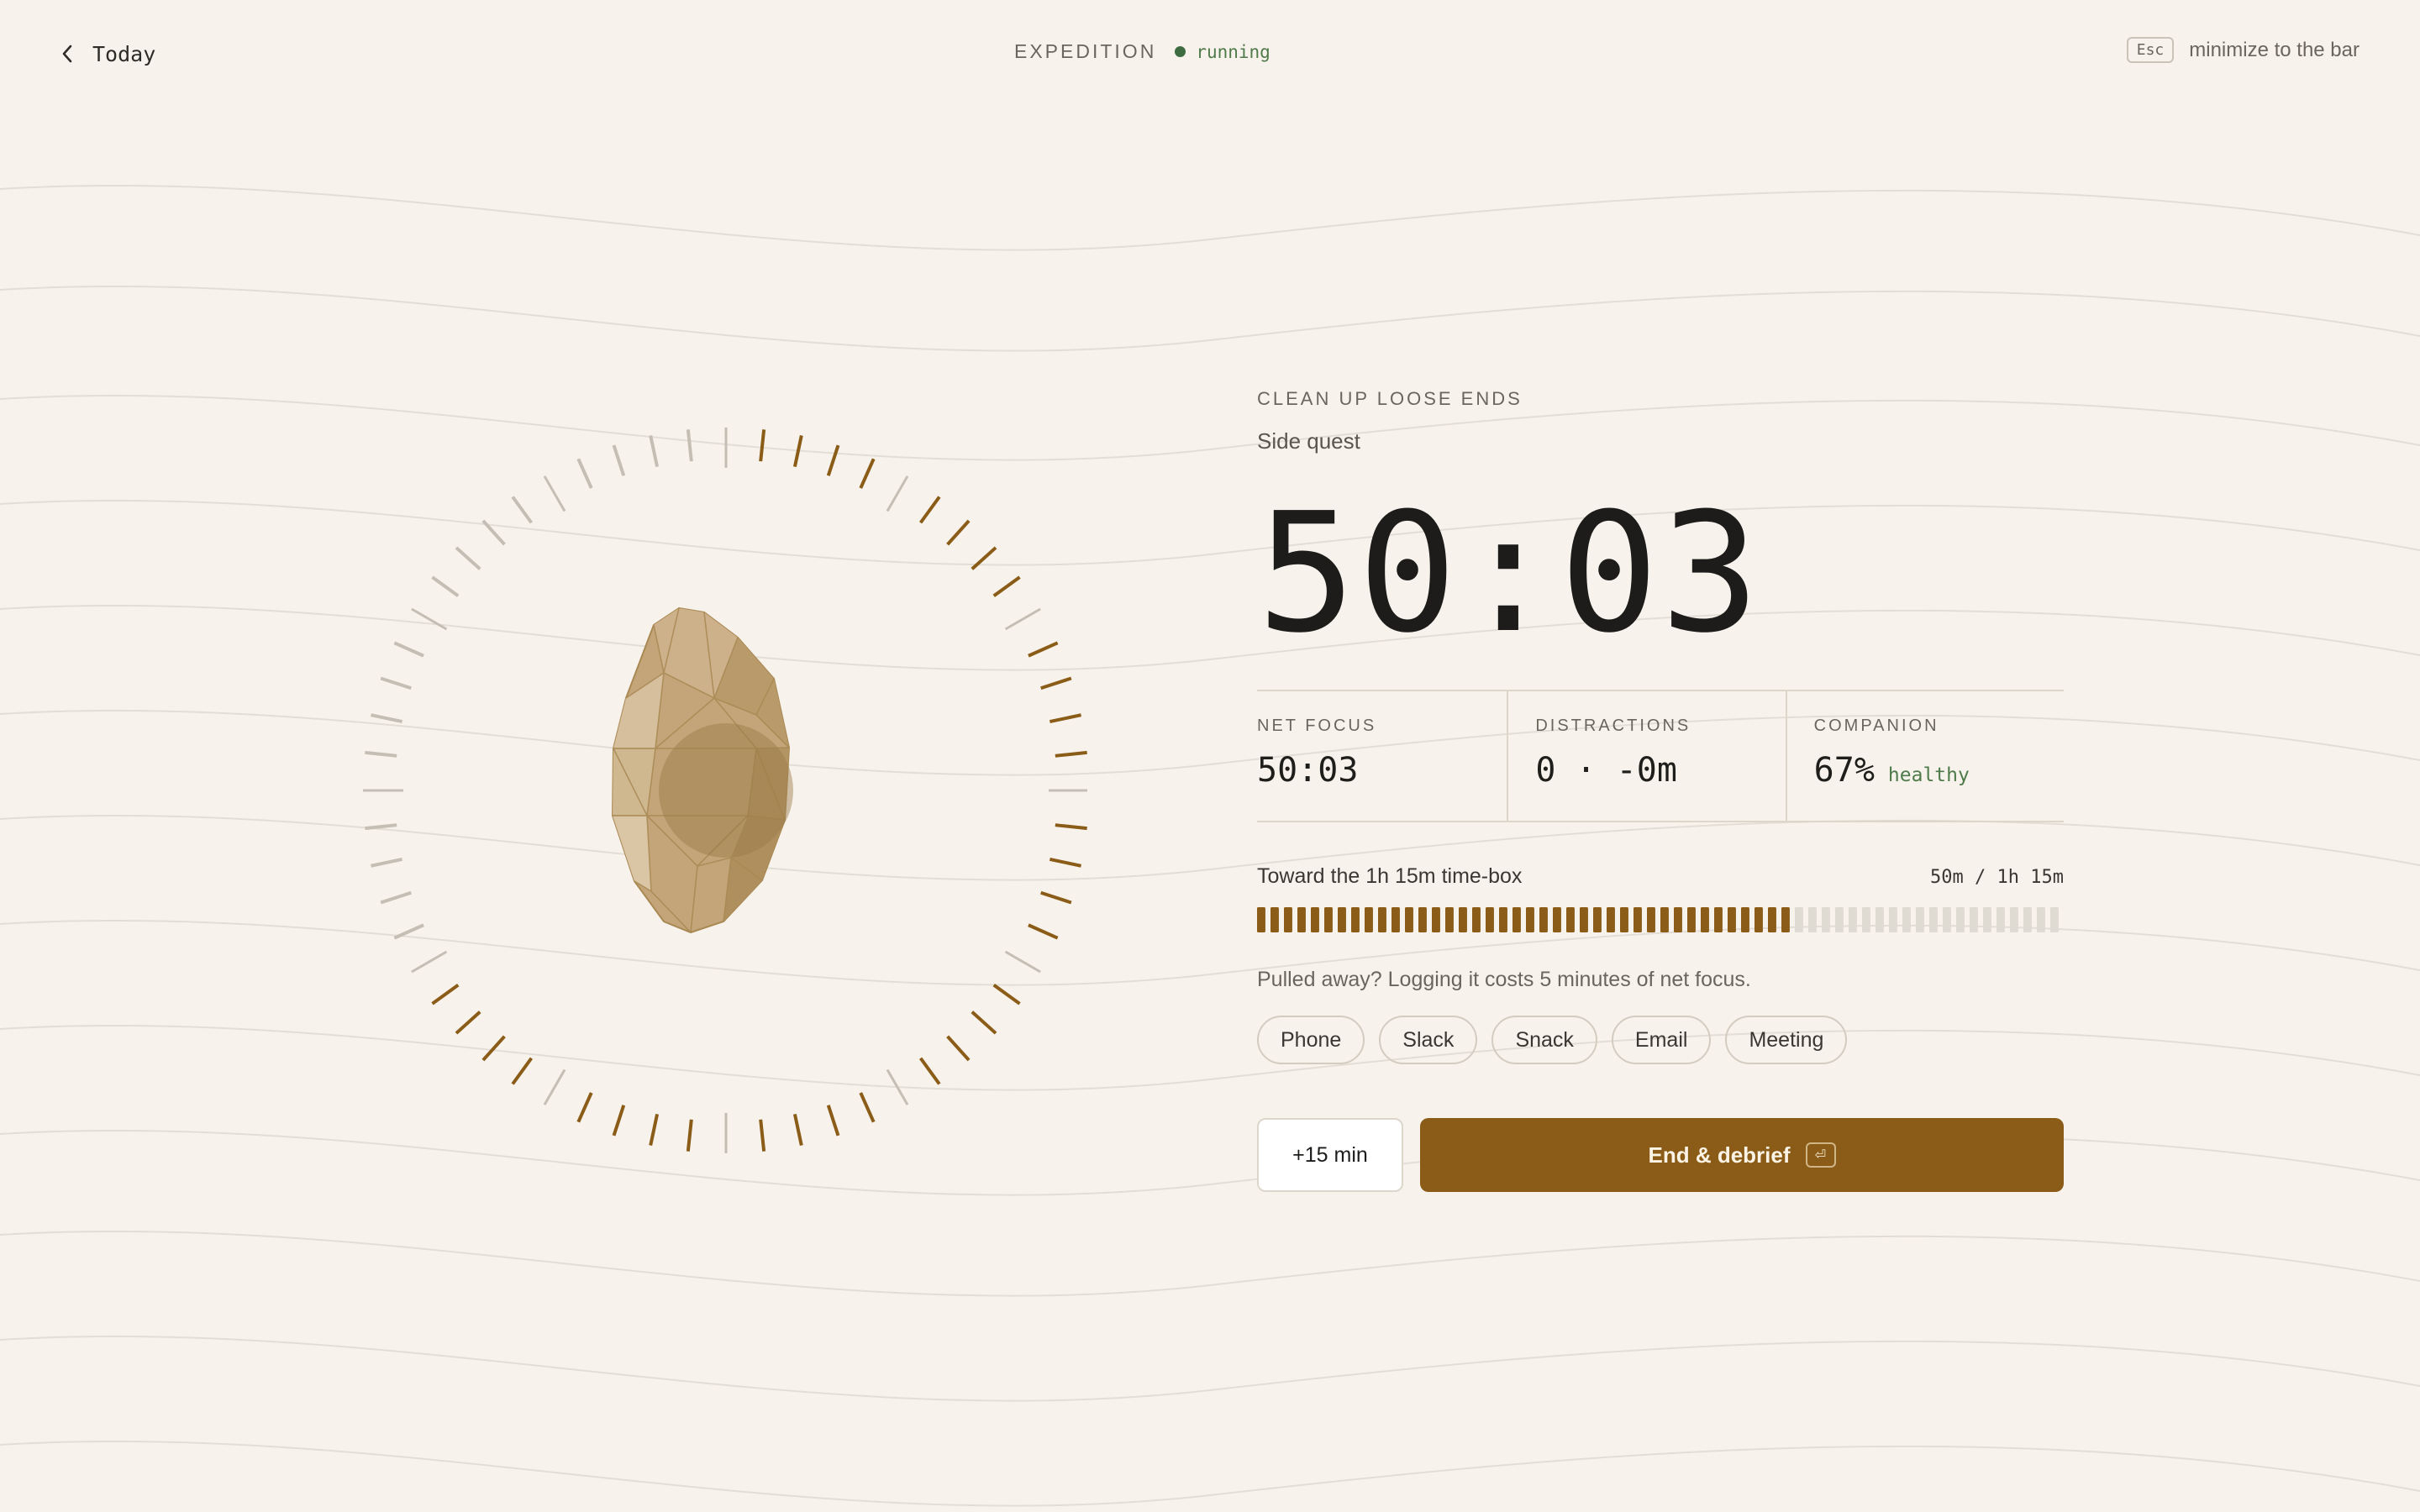 This screenshot has width=2420, height=1512. I want to click on companion-health-label: healthy, so click(1928, 775).